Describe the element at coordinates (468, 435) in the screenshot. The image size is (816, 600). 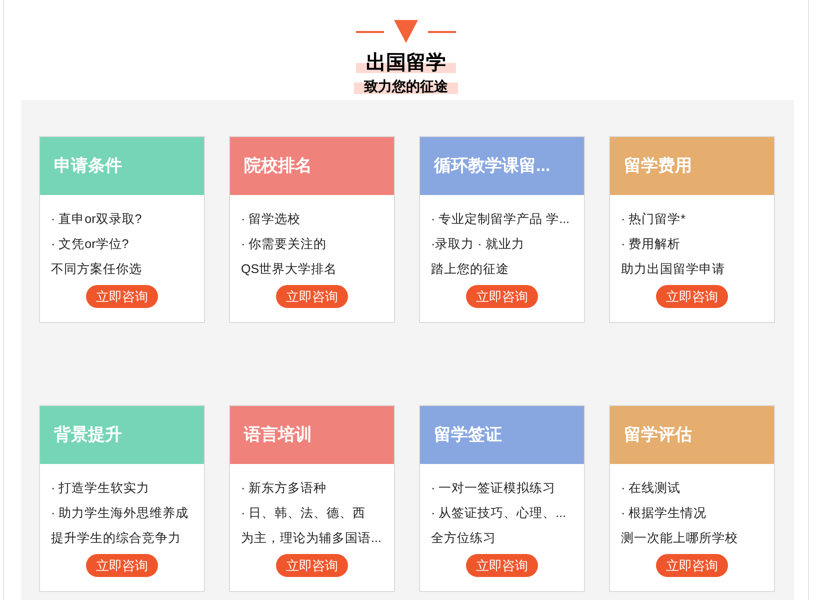
I see `card-title: 留学签证` at that location.